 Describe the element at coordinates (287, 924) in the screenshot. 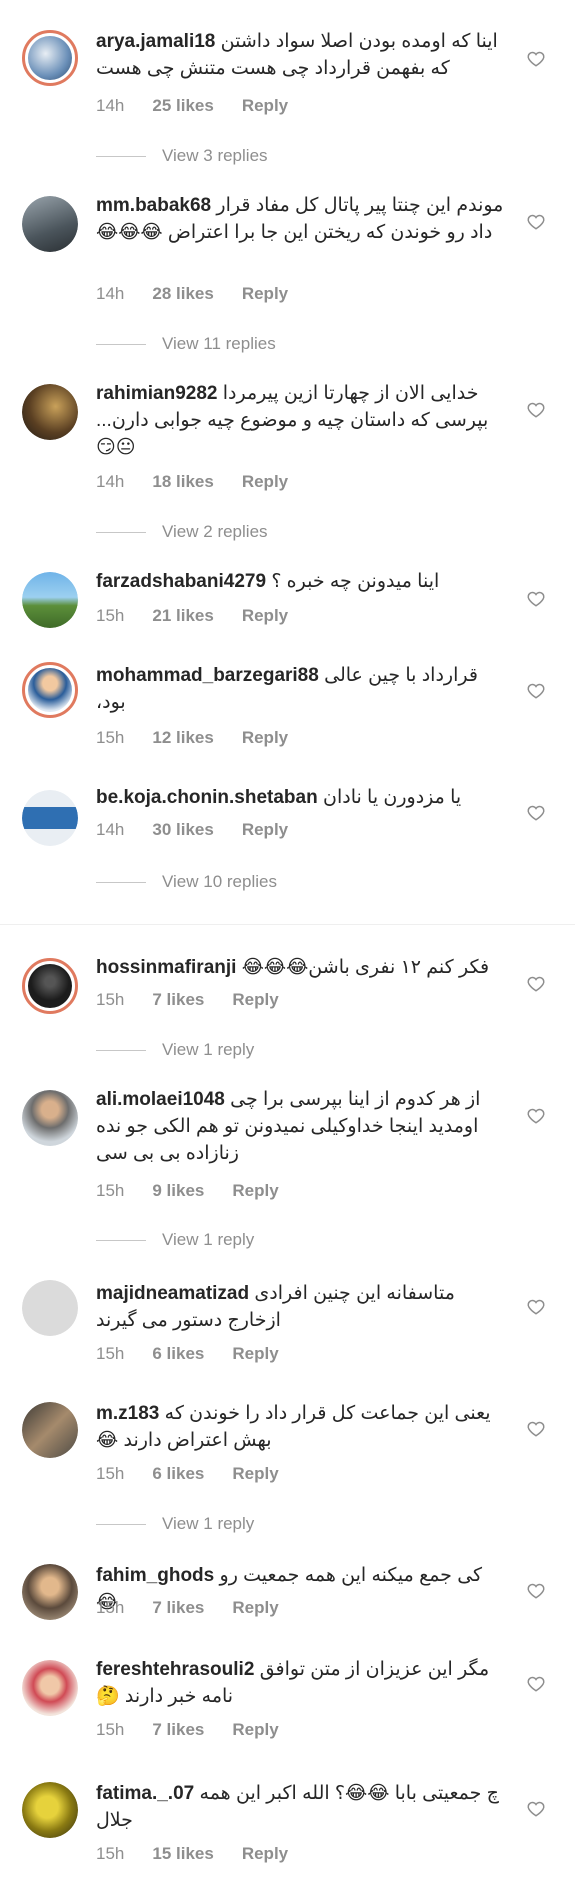

I see `section-divider` at that location.